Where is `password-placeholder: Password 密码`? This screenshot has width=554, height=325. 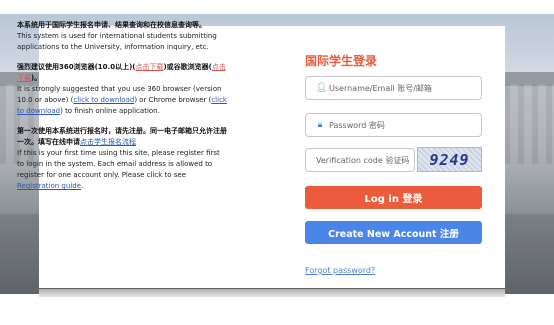 password-placeholder: Password 密码 is located at coordinates (357, 125).